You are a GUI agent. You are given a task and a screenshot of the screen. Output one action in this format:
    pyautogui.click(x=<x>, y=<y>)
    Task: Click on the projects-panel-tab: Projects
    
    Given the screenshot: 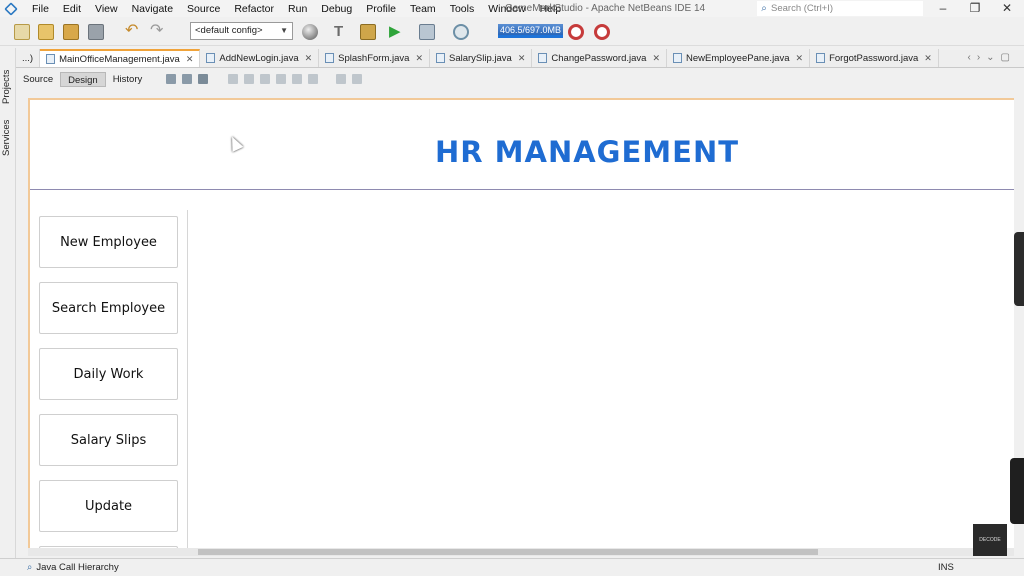 What is the action you would take?
    pyautogui.click(x=6, y=87)
    